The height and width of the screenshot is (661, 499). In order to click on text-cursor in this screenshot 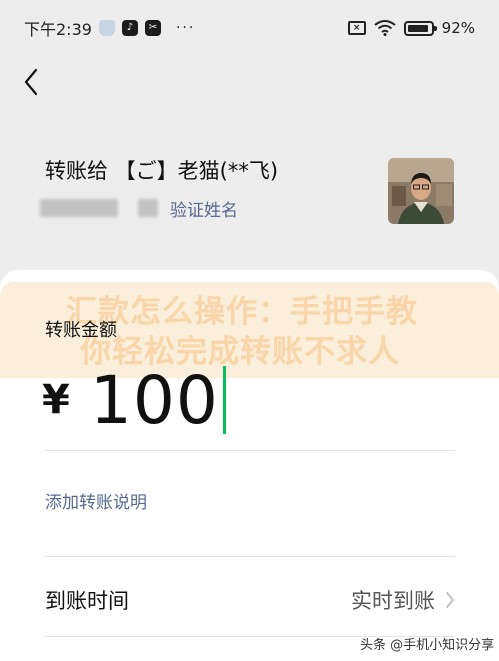, I will do `click(224, 400)`.